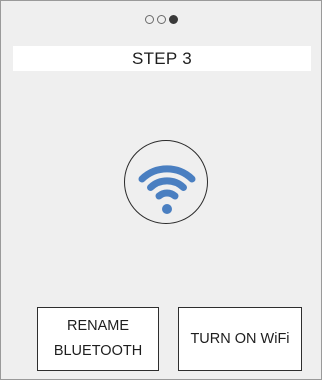 The height and width of the screenshot is (380, 322). I want to click on turn-on-wifi-label: TURN ON WiFi, so click(240, 338).